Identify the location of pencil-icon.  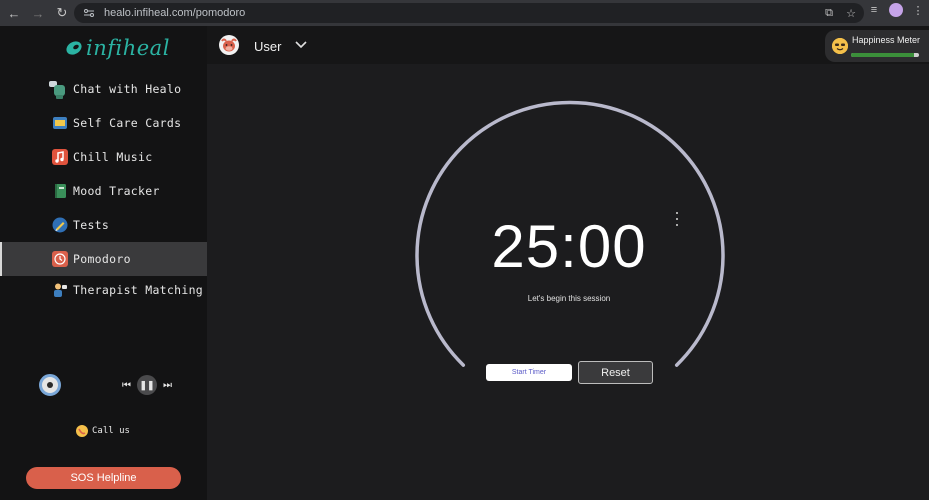
(60, 225).